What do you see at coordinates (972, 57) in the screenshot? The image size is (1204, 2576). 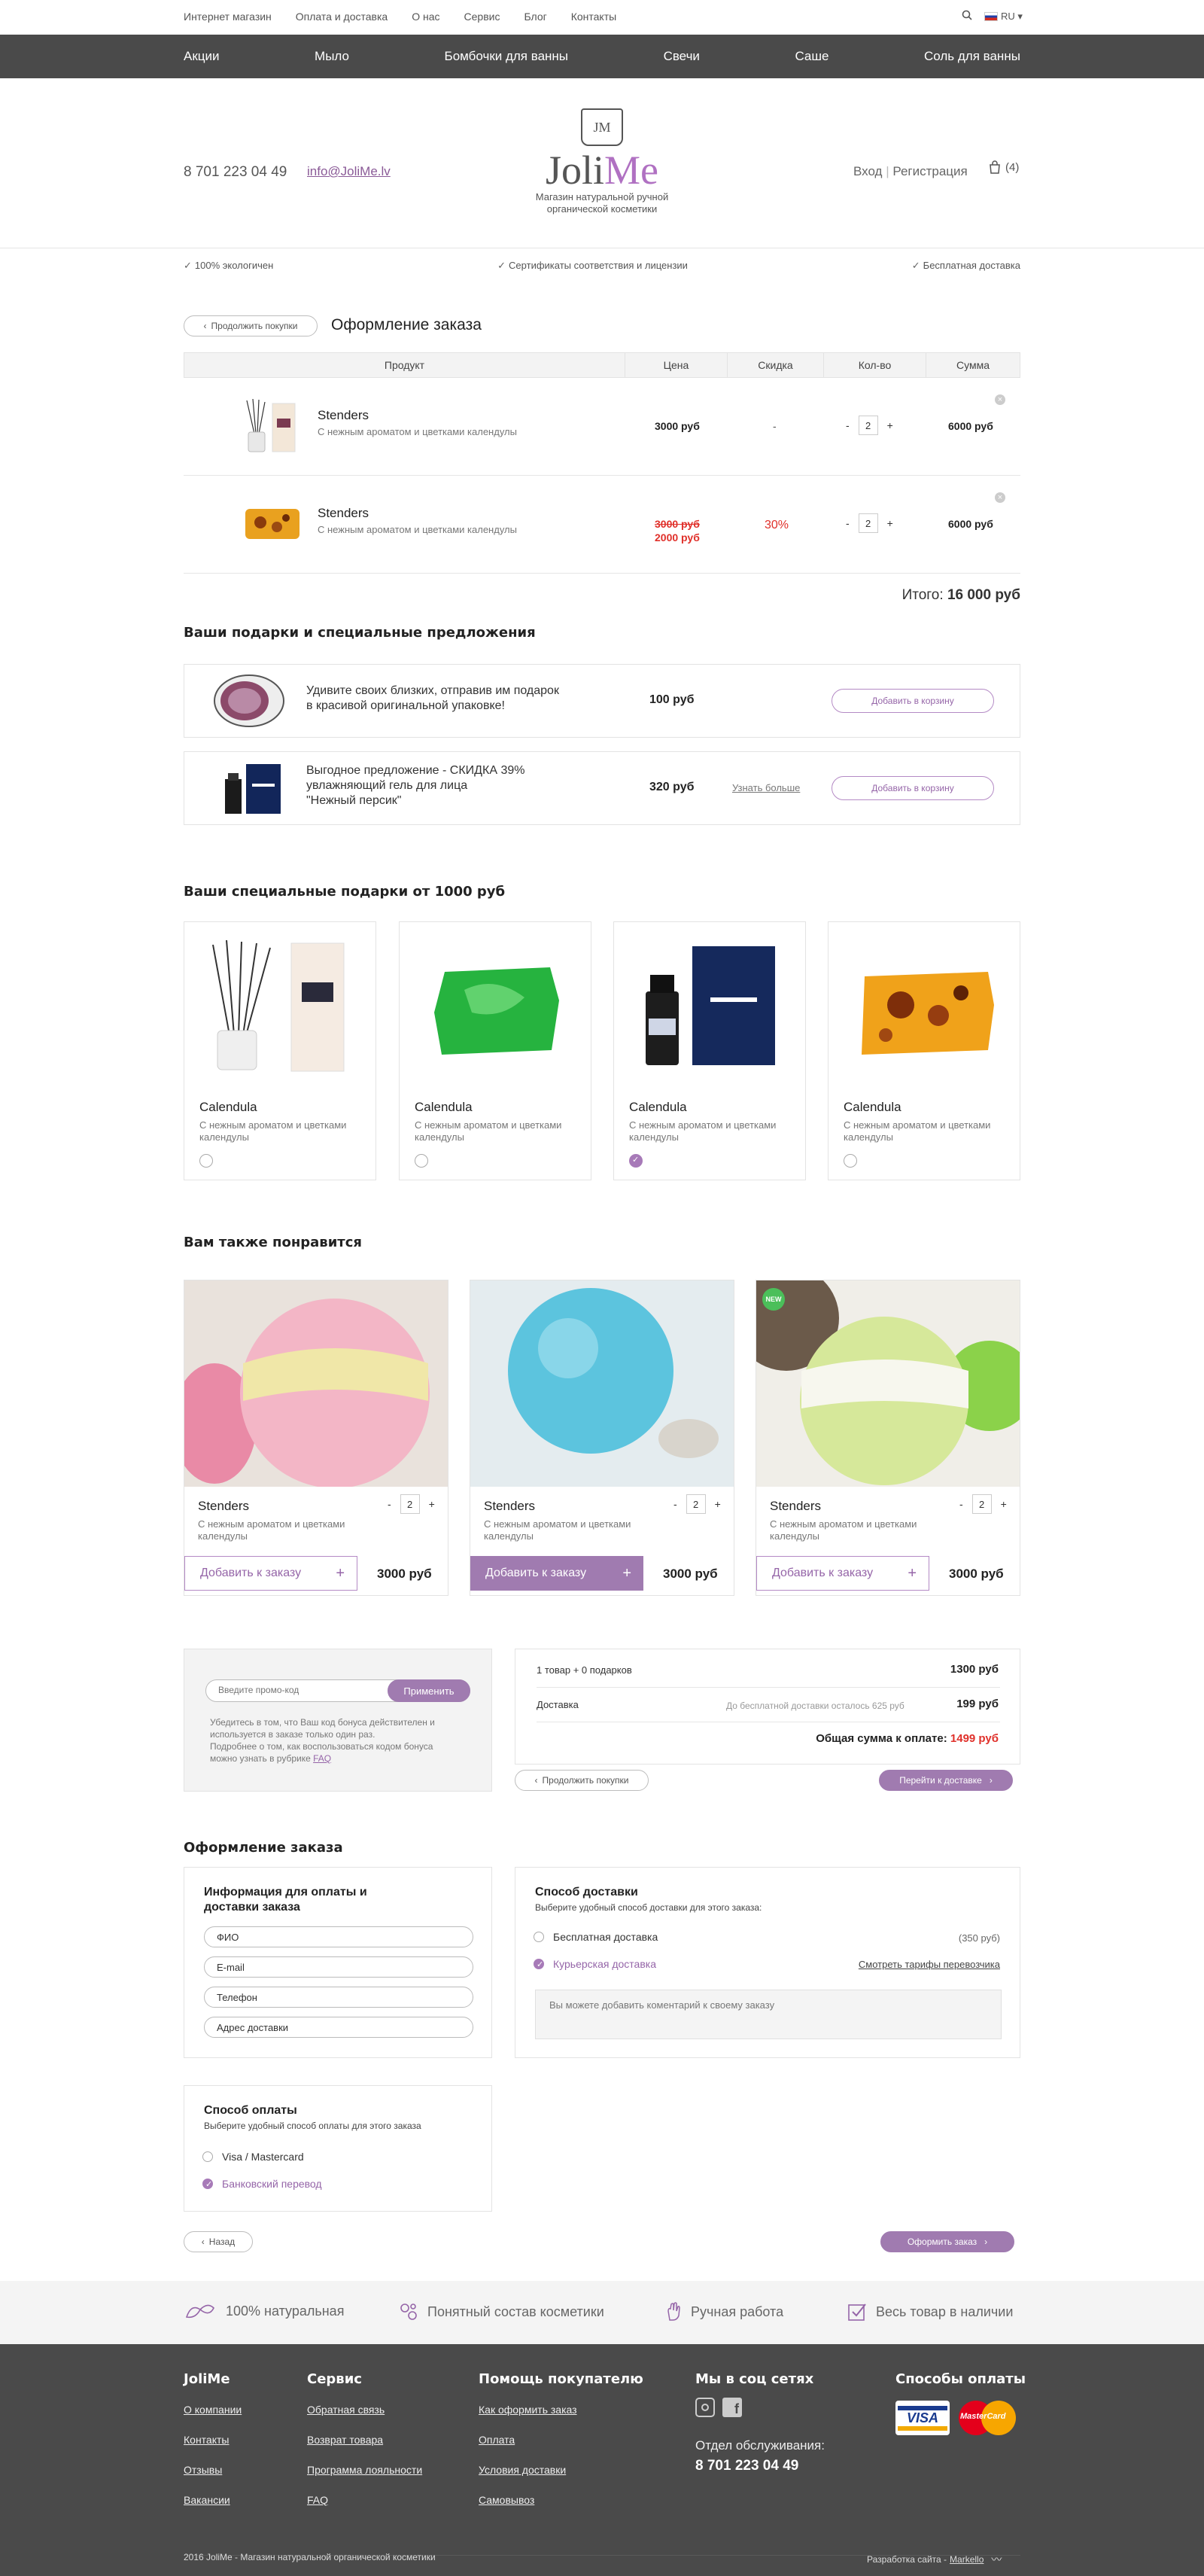 I see `nav-item-bath-salt: Соль для ванны` at bounding box center [972, 57].